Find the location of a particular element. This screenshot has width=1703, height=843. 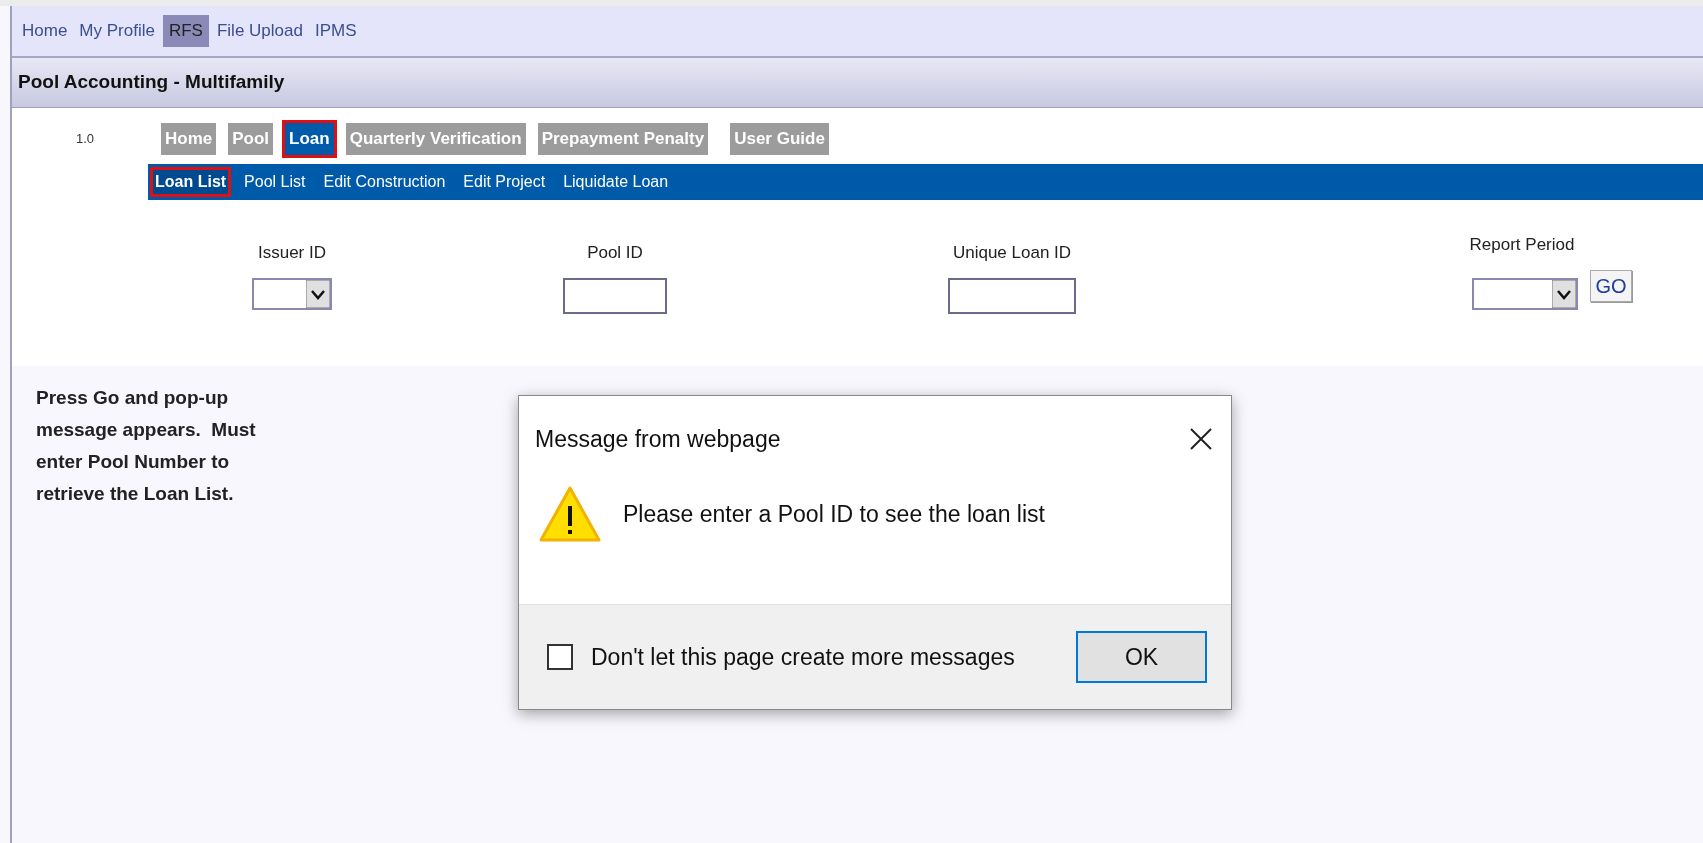

nav-link: Home is located at coordinates (45, 31).